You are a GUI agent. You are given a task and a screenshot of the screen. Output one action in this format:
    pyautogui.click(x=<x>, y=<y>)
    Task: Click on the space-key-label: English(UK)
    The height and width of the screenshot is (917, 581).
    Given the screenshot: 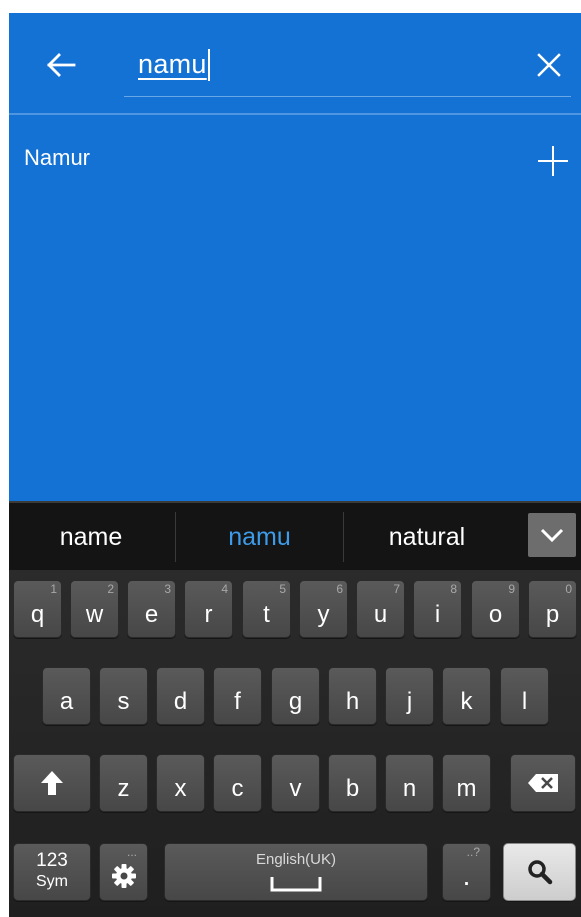 What is the action you would take?
    pyautogui.click(x=296, y=859)
    